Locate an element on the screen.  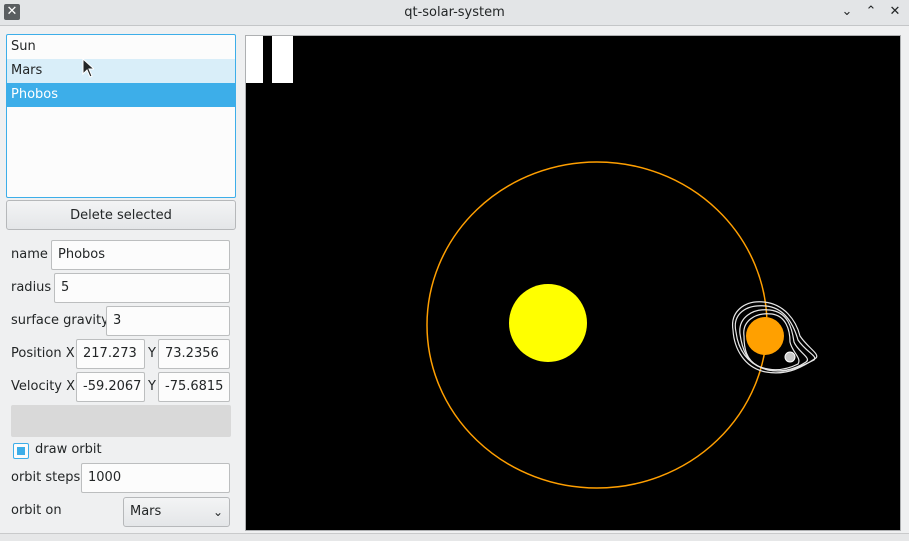
window-title: qt-solar-system is located at coordinates (454, 12).